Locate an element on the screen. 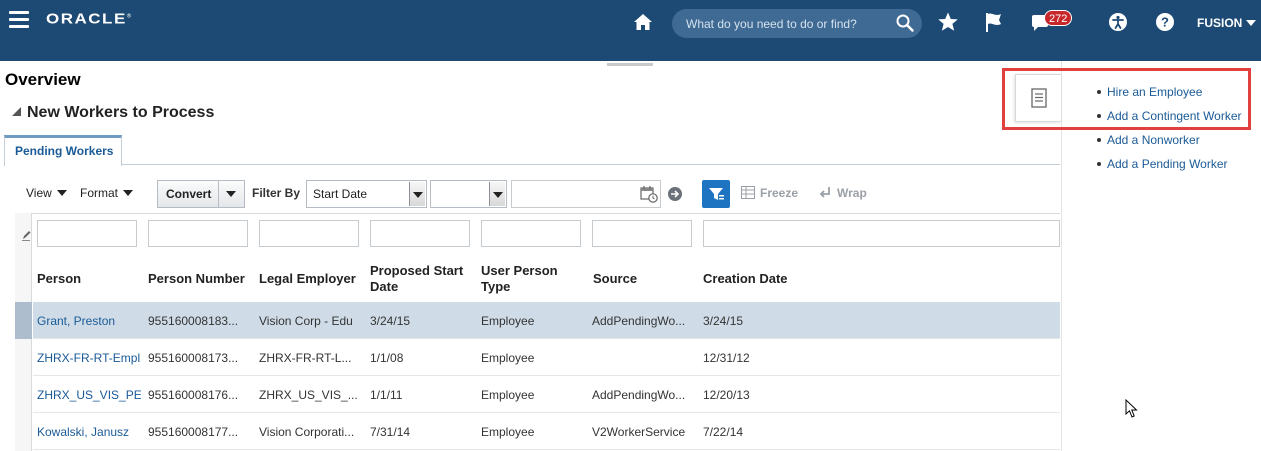 This screenshot has height=451, width=1261. convert-label: Convert is located at coordinates (189, 194).